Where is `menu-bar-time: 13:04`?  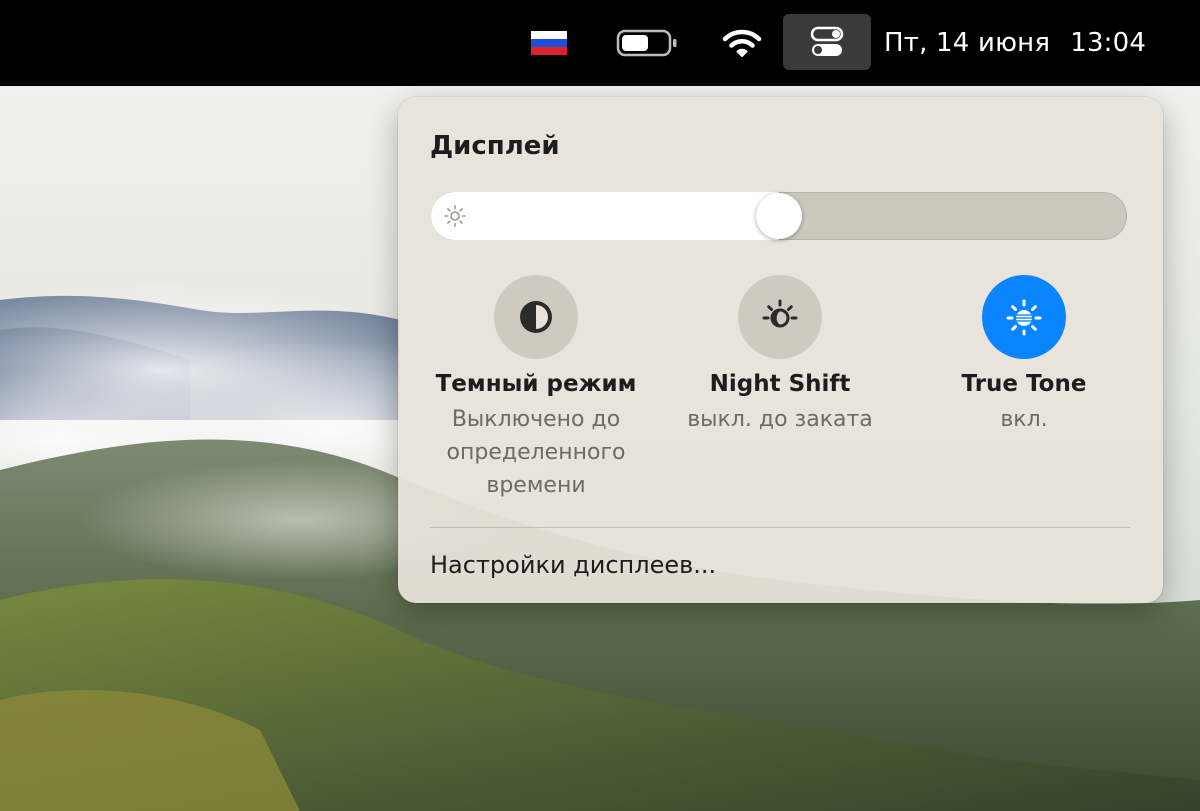
menu-bar-time: 13:04 is located at coordinates (1108, 43).